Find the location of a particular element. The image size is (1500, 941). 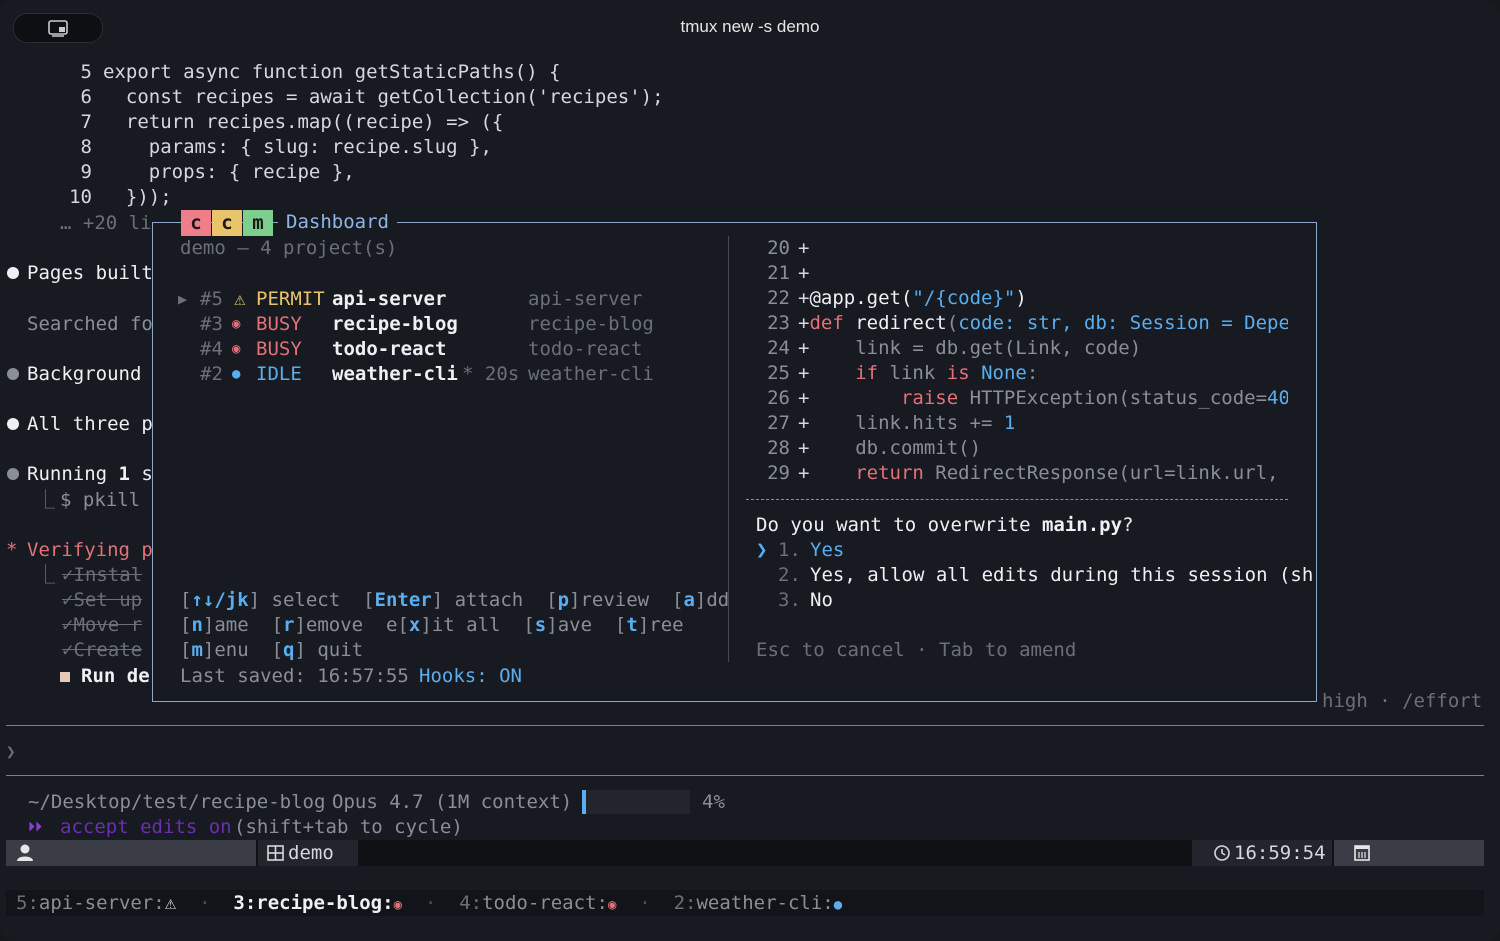

window-index: 5: is located at coordinates (27, 903).